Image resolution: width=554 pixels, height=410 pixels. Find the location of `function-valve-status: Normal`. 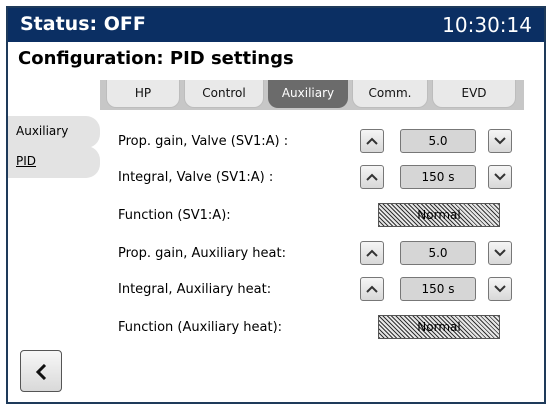

function-valve-status: Normal is located at coordinates (439, 215).